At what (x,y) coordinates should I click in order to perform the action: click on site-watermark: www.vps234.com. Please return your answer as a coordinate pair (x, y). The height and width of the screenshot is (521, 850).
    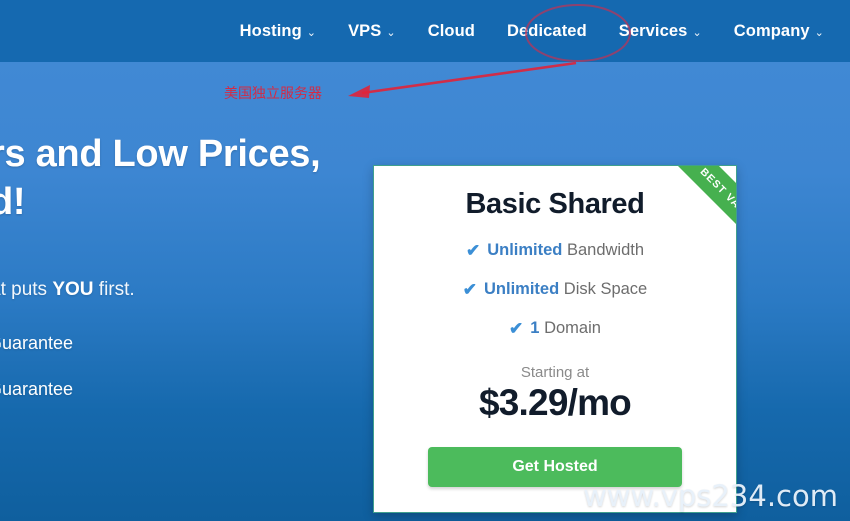
    Looking at the image, I should click on (710, 496).